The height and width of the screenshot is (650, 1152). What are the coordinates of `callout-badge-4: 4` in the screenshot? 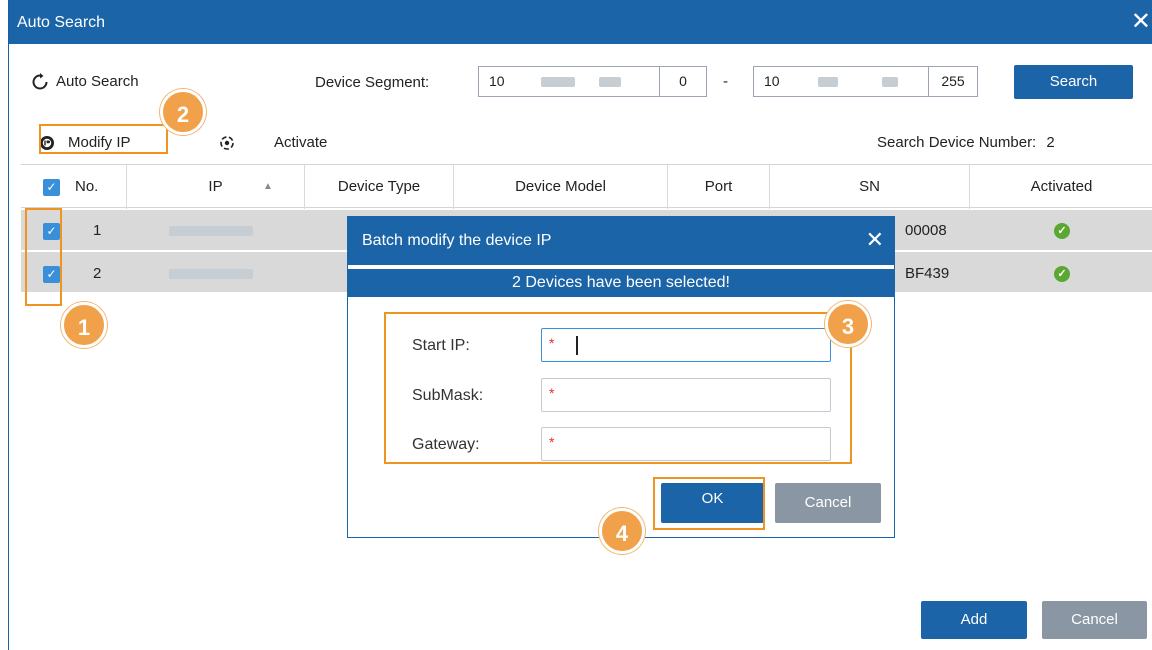 It's located at (622, 531).